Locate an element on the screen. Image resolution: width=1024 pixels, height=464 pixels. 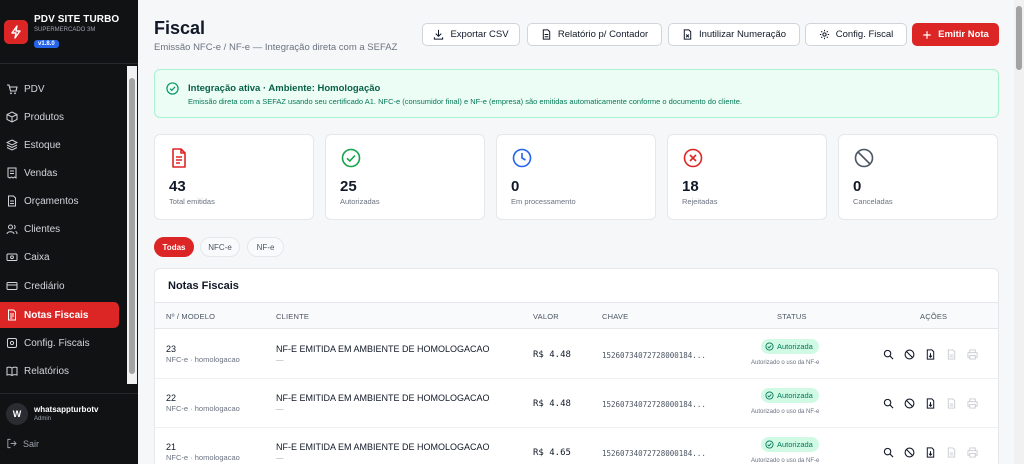
emit-invoice-button: Emitir Nota is located at coordinates (955, 34).